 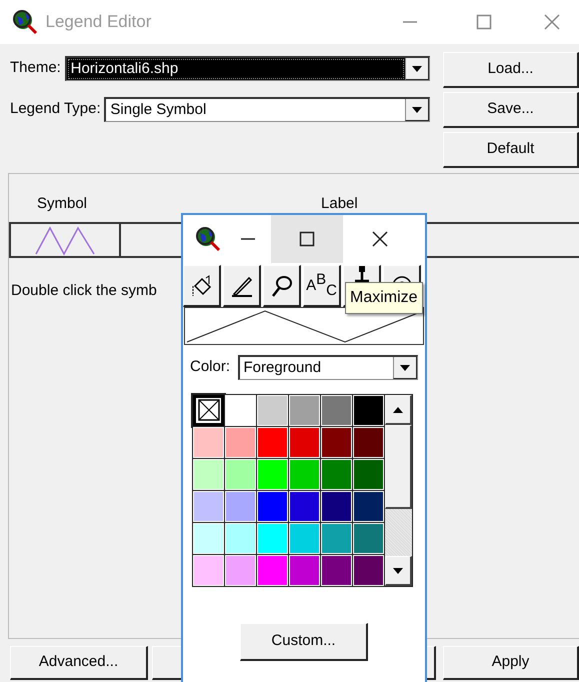 I want to click on hint-text: Double click the symb, so click(x=84, y=290).